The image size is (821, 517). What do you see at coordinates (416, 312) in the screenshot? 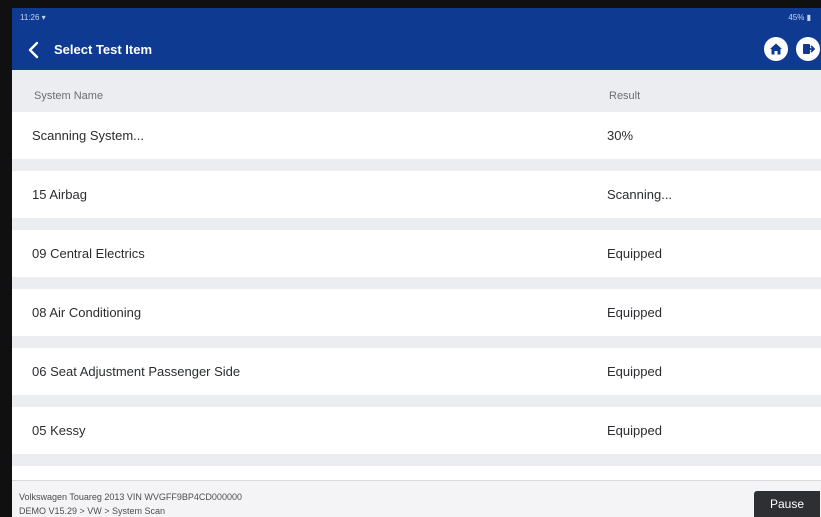
I see `table-row: 08 Air Conditioning Equipped` at bounding box center [416, 312].